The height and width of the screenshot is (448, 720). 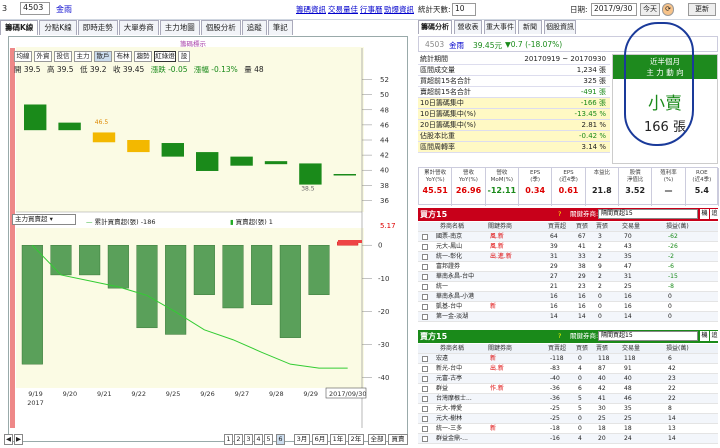 What do you see at coordinates (568, 307) in the screenshot?
I see `table-row: 凱基-台中 新 16 16 0 16 0` at bounding box center [568, 307].